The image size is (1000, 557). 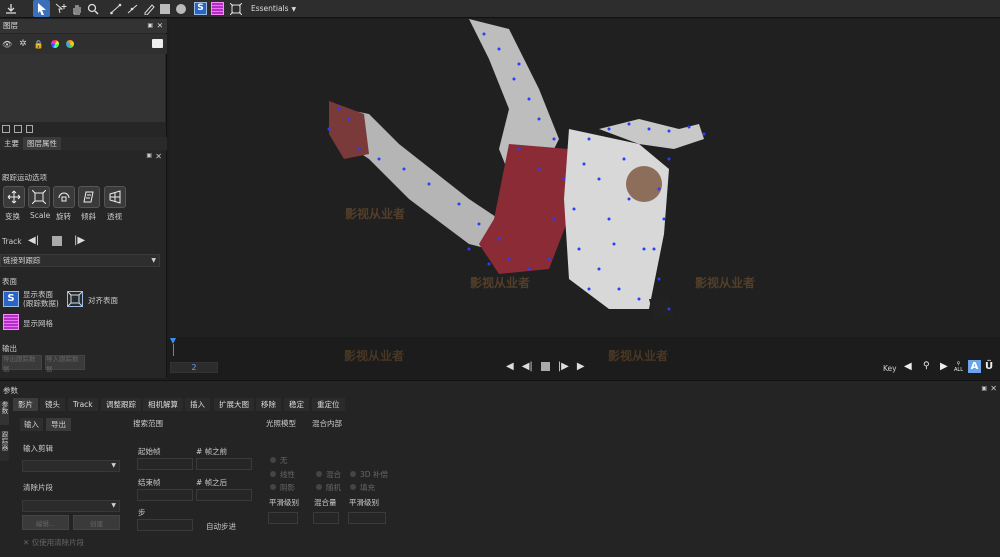 I want to click on link-track-select: 链接到跟踪 ▼, so click(x=80, y=260).